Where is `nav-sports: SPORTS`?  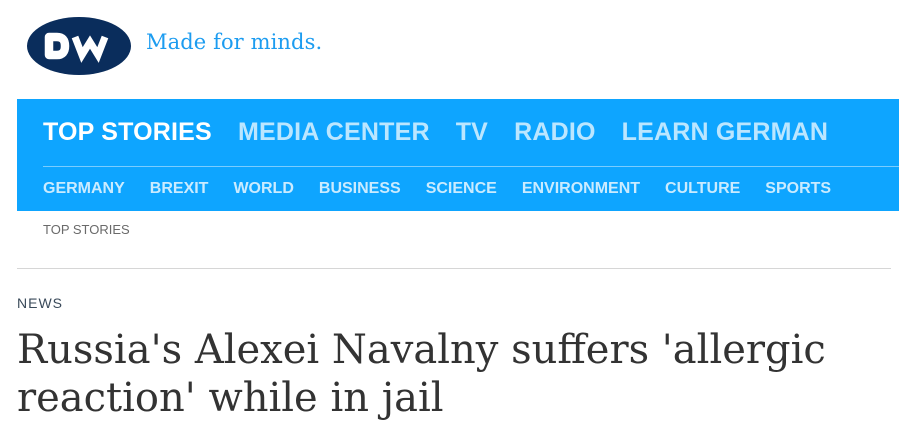
nav-sports: SPORTS is located at coordinates (798, 189).